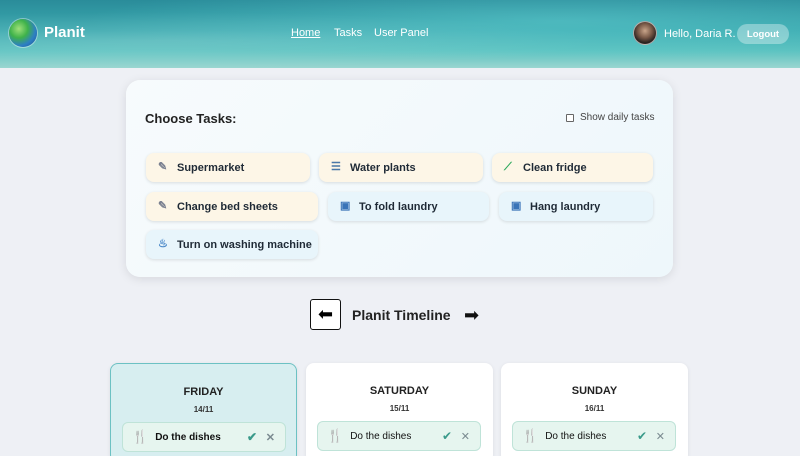 The image size is (800, 456). What do you see at coordinates (163, 244) in the screenshot?
I see `washing-machine-icon: ♨` at bounding box center [163, 244].